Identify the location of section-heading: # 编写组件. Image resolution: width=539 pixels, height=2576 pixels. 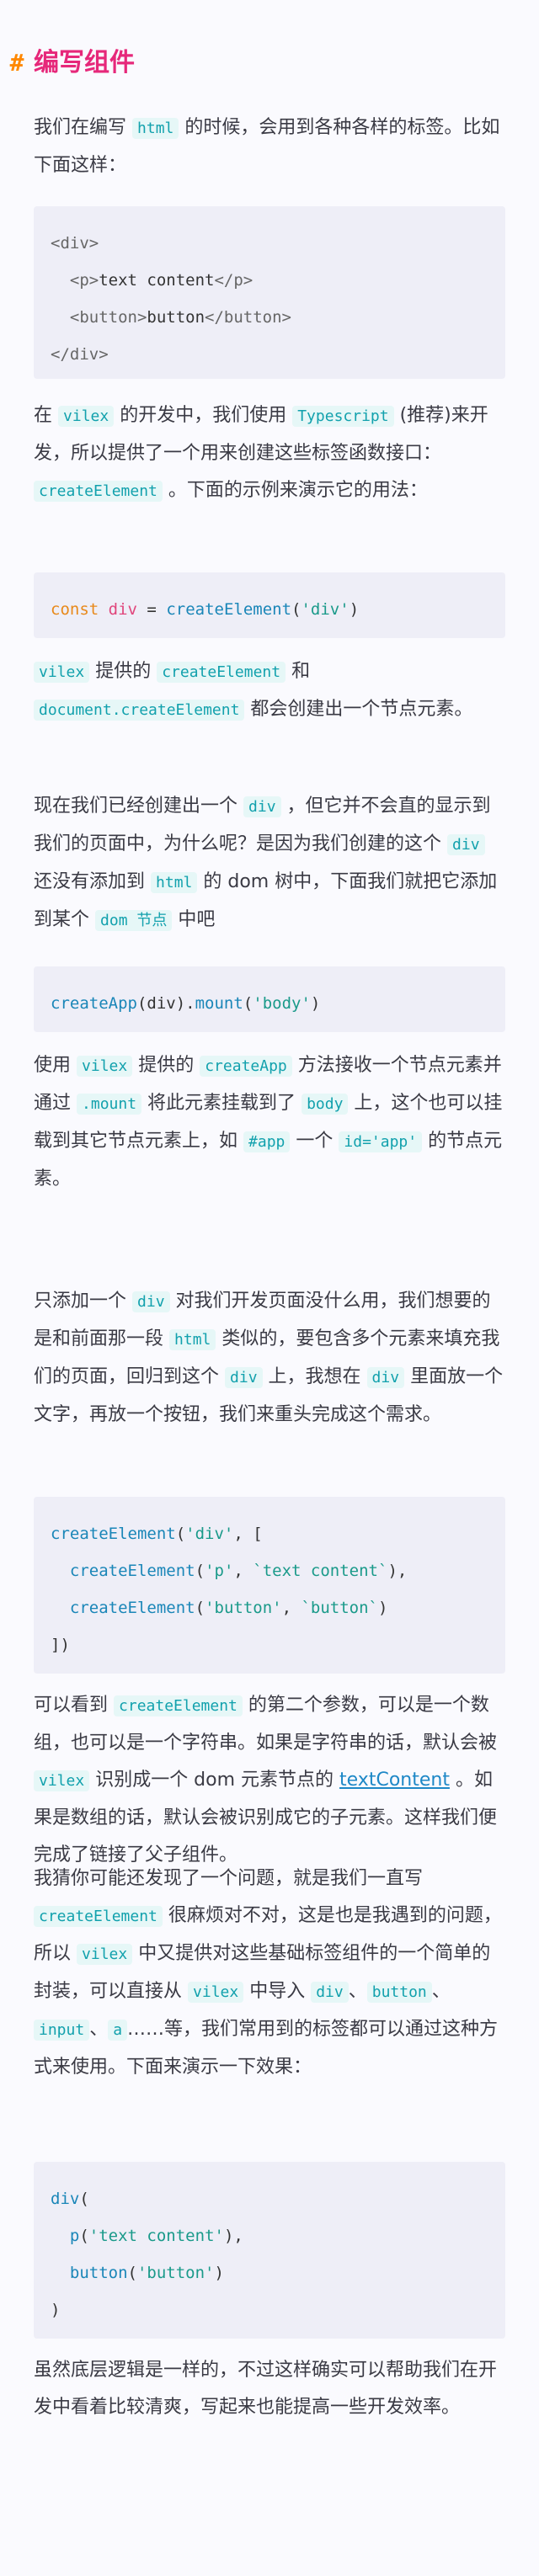
(67, 62).